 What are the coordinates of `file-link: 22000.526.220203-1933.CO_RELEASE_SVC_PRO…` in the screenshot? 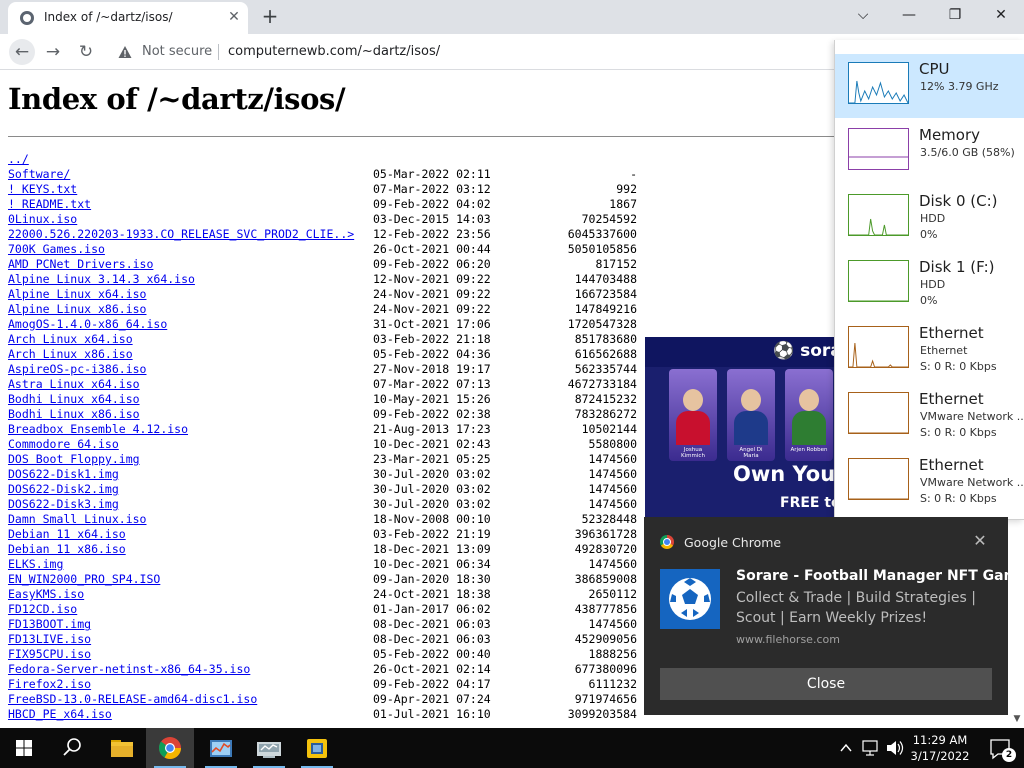 It's located at (181, 234).